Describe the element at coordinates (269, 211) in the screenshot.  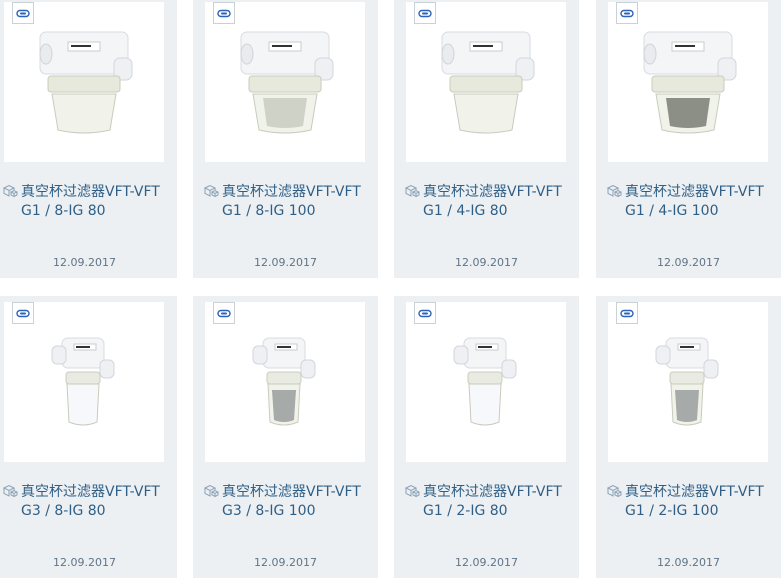
I see `product-title-line2: G1 / 8-IG 100` at that location.